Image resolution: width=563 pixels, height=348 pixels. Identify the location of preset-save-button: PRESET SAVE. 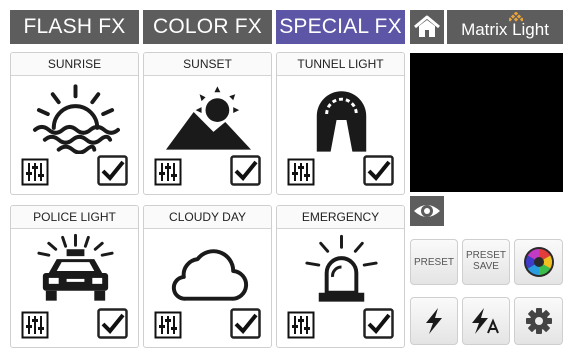
(486, 262).